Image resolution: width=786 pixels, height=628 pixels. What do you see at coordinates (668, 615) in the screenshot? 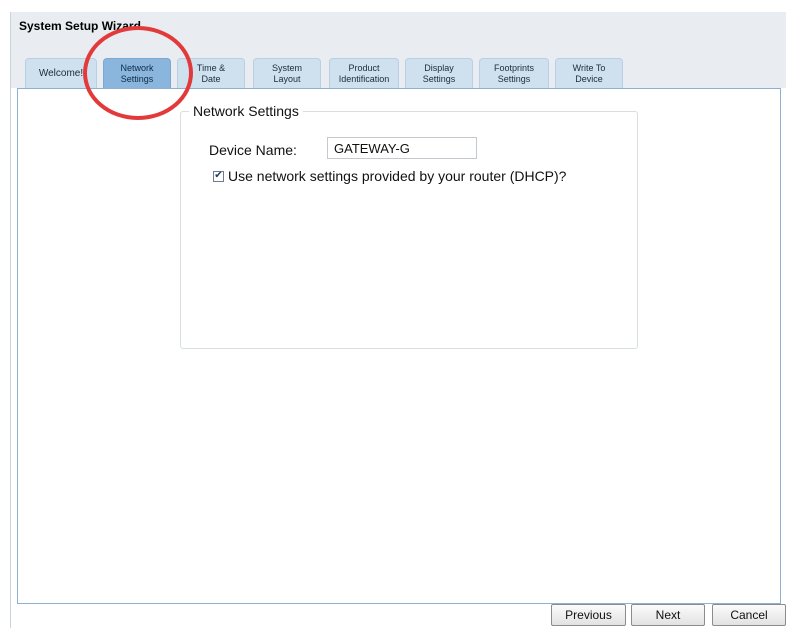
I see `next-button: Next` at bounding box center [668, 615].